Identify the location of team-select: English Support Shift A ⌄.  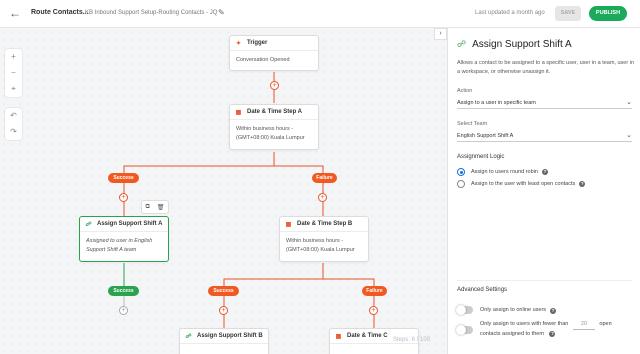
(544, 136).